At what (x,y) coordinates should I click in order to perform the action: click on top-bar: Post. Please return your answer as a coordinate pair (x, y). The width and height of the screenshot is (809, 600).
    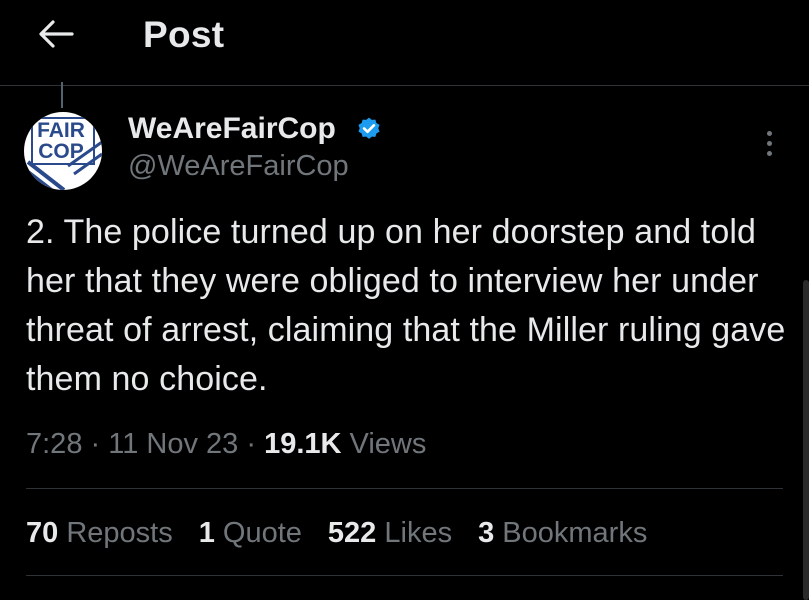
    Looking at the image, I should click on (404, 41).